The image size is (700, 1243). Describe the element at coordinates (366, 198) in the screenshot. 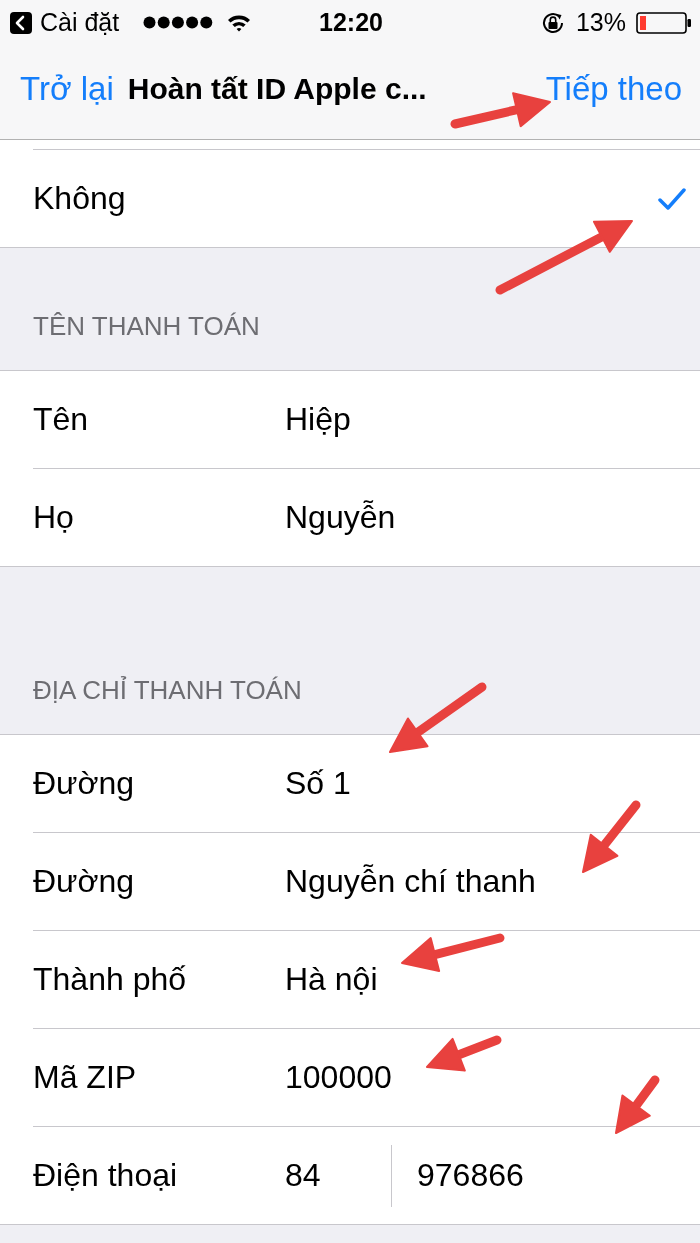

I see `list-option: Không` at that location.